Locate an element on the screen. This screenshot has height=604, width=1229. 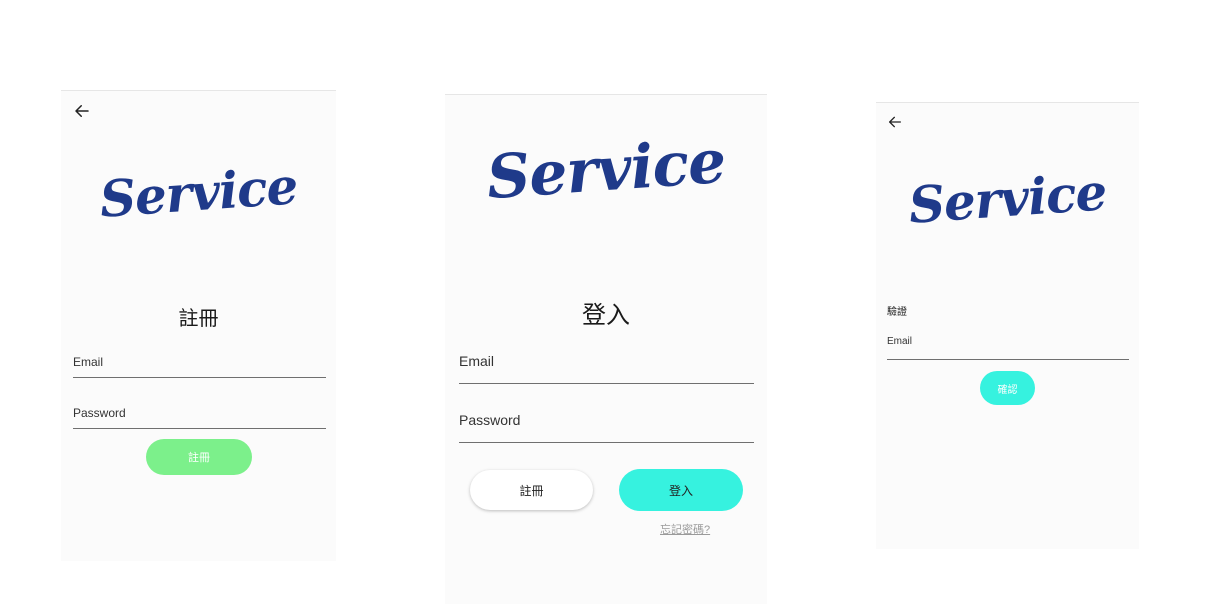
page-title: 驗證 is located at coordinates (897, 312).